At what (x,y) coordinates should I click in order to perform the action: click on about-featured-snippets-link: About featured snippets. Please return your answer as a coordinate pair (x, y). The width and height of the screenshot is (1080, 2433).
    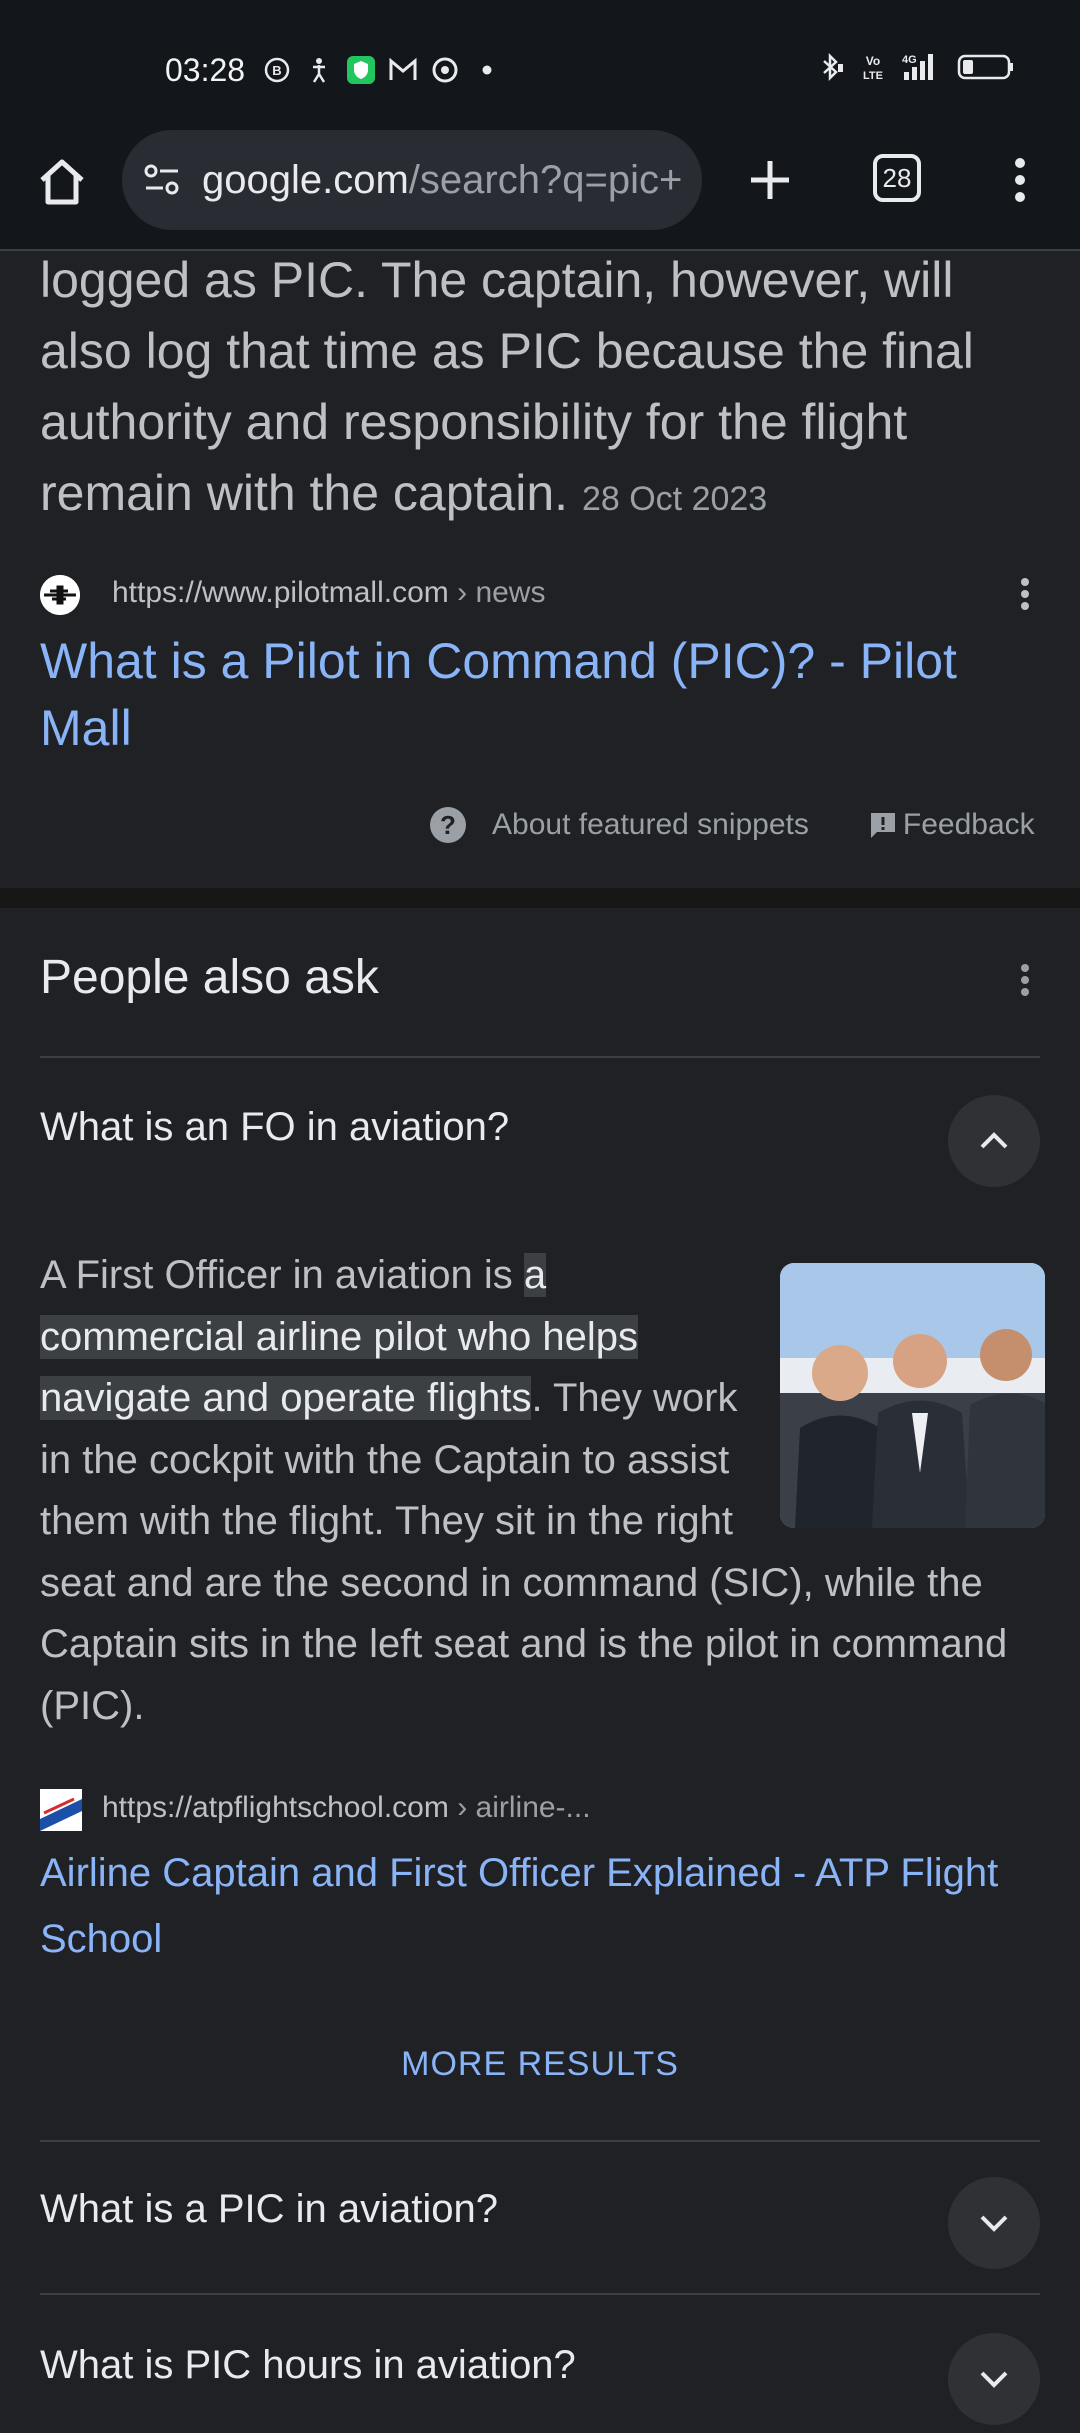
    Looking at the image, I should click on (650, 825).